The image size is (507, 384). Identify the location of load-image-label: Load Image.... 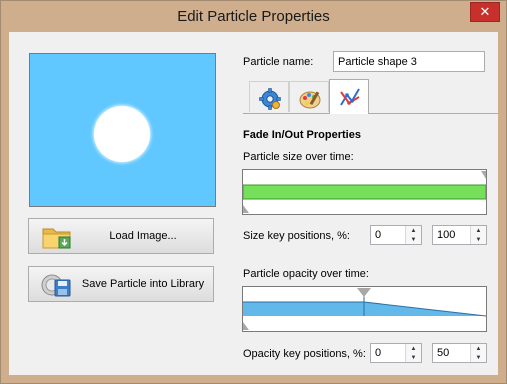
(143, 236).